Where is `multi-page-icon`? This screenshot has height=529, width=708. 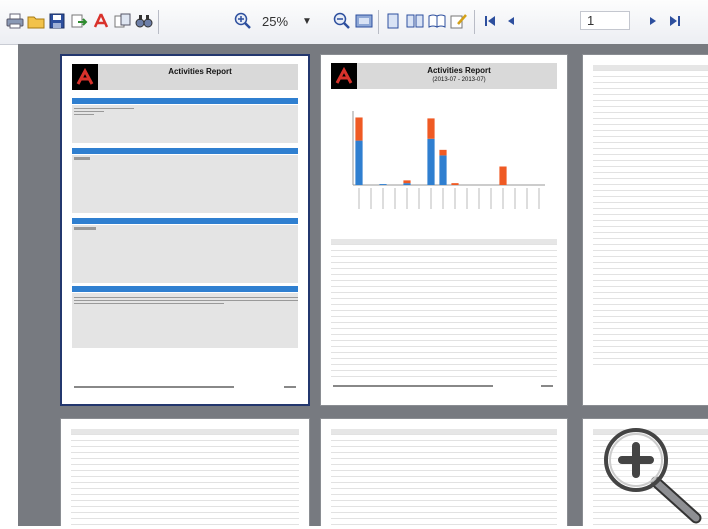
multi-page-icon is located at coordinates (415, 21).